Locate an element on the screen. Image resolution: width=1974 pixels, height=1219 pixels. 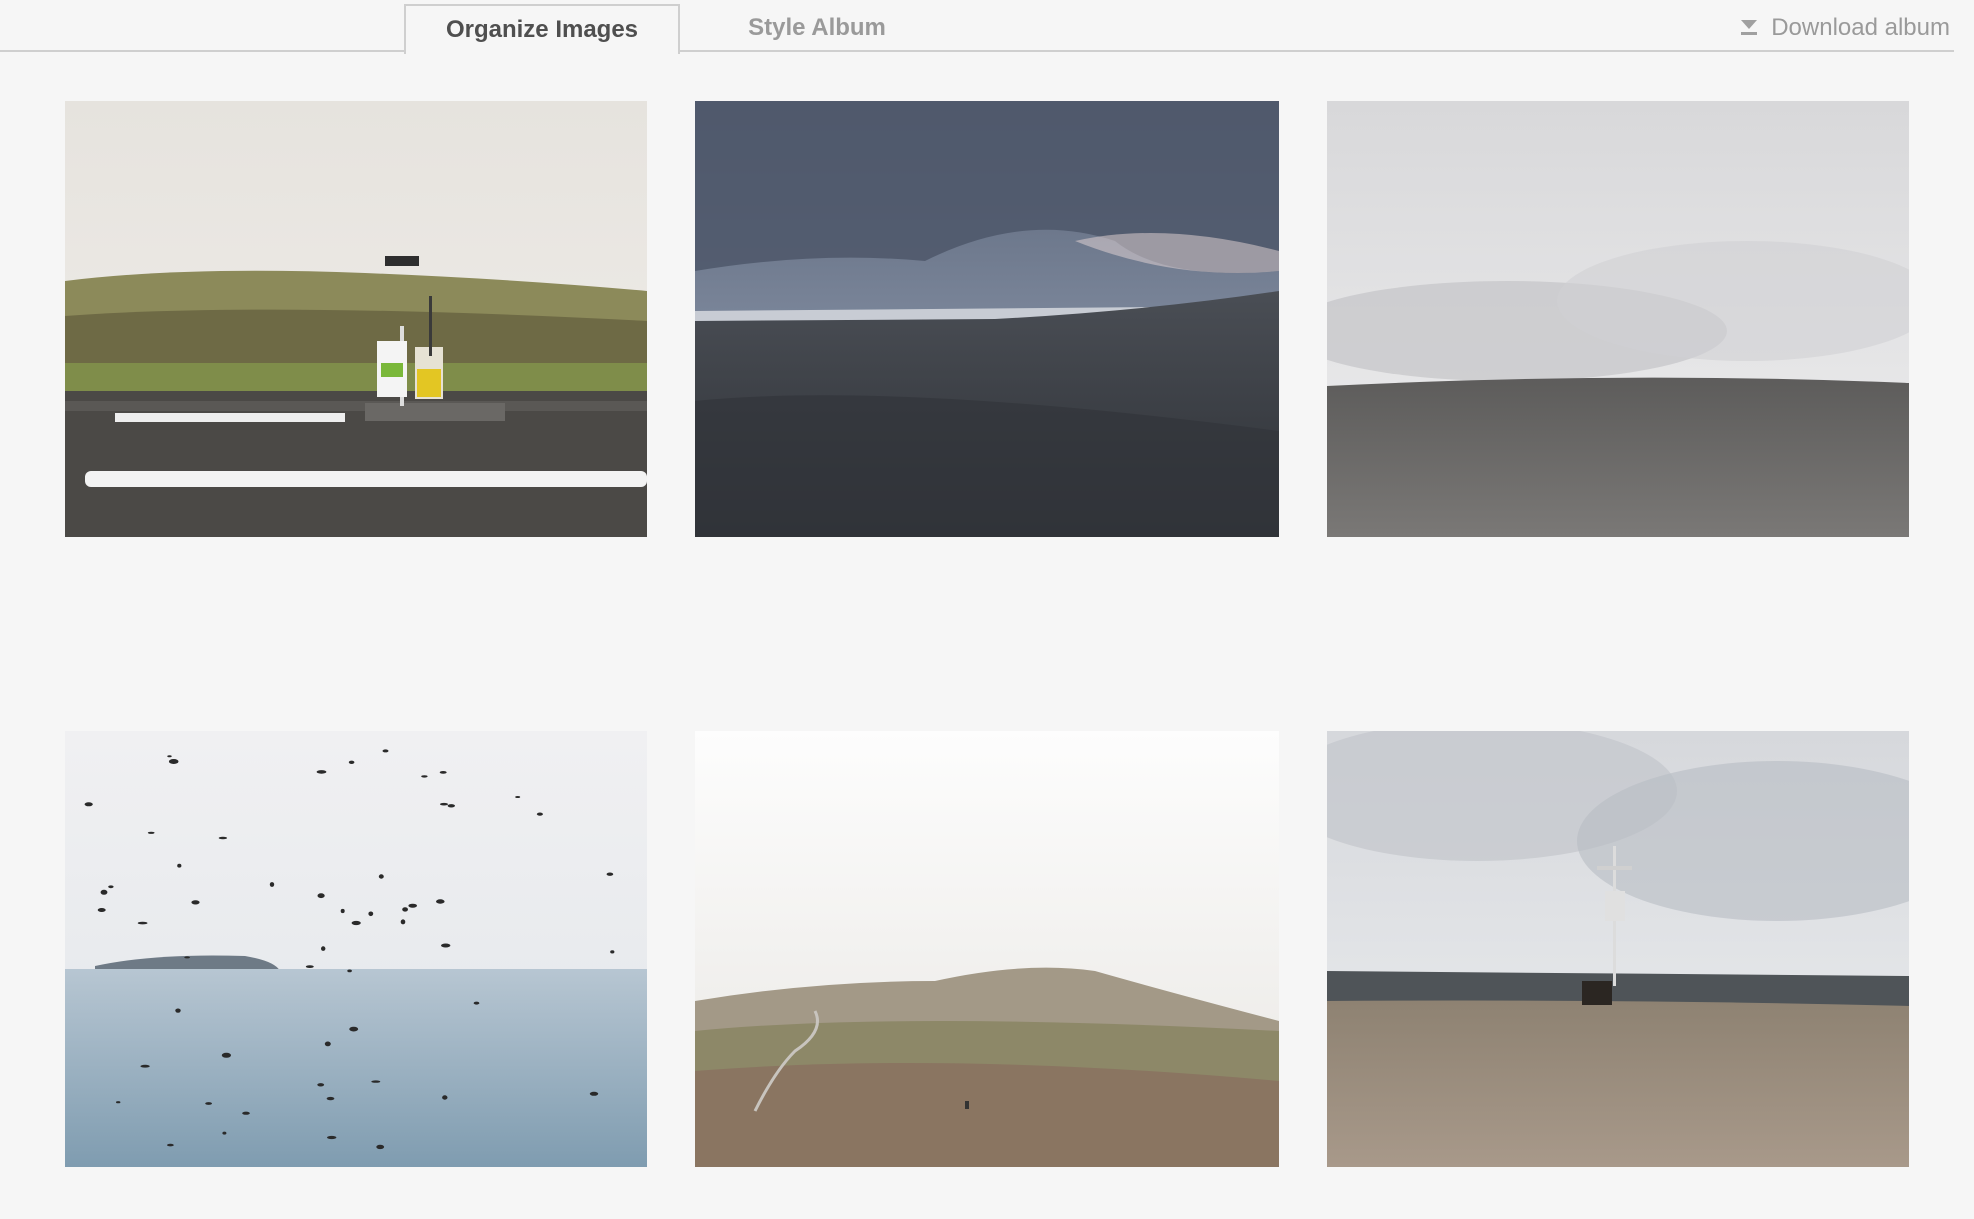
tab-bar-divider is located at coordinates (977, 51).